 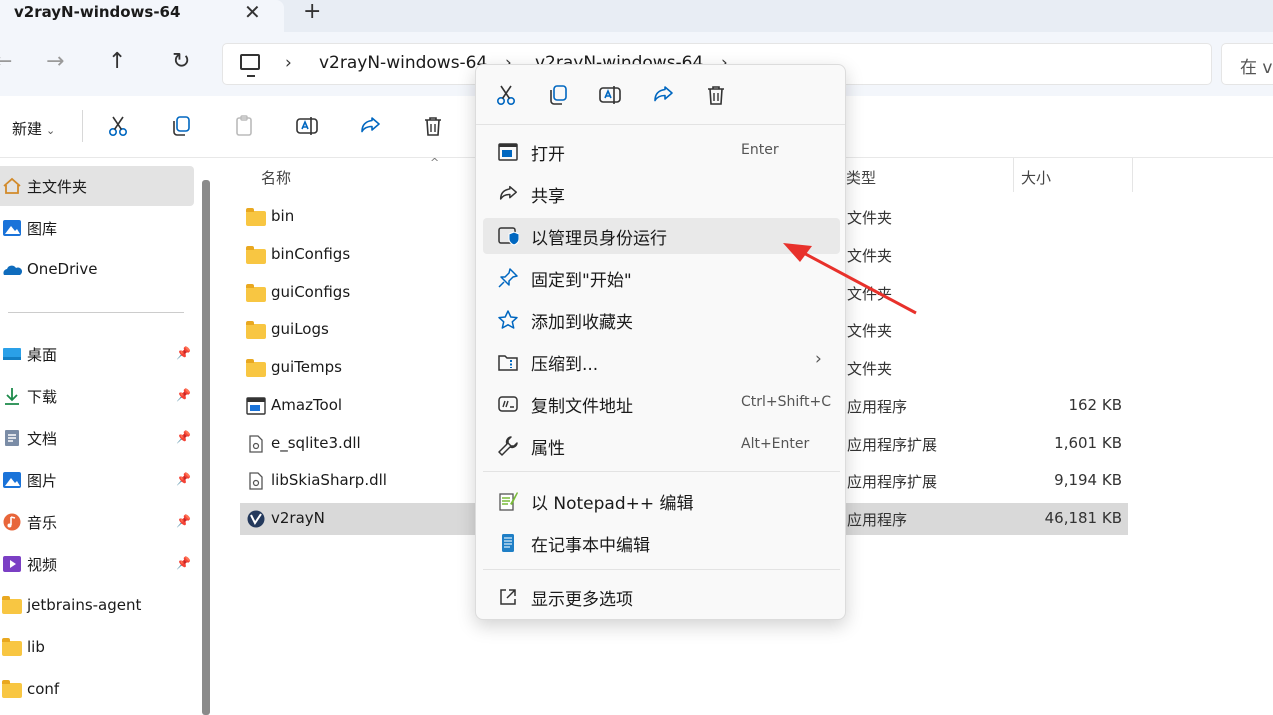 I want to click on desktop-icon, so click(x=12, y=354).